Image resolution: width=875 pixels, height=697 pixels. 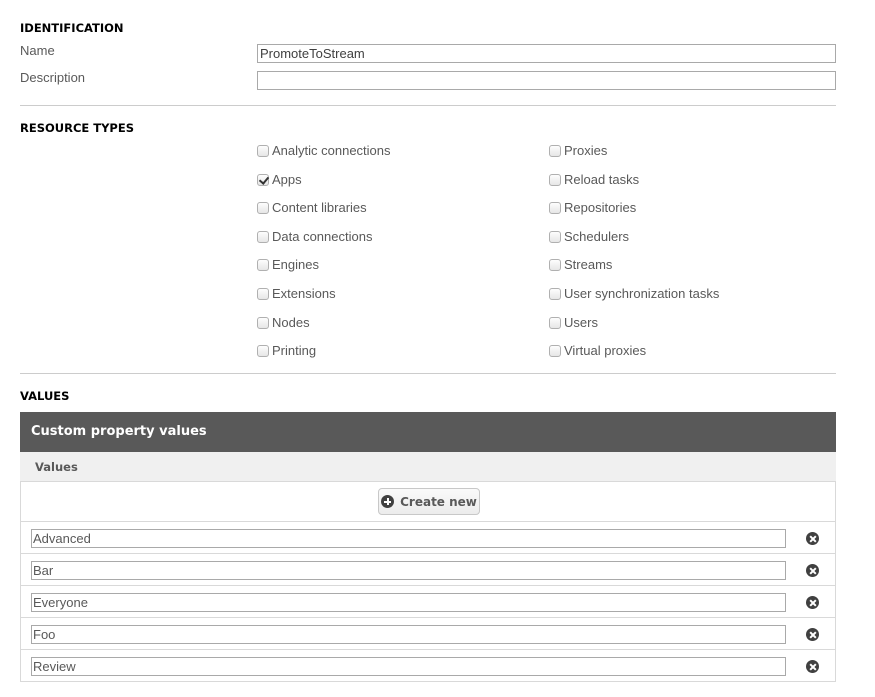 I want to click on resource-type-label: Proxies, so click(x=586, y=150).